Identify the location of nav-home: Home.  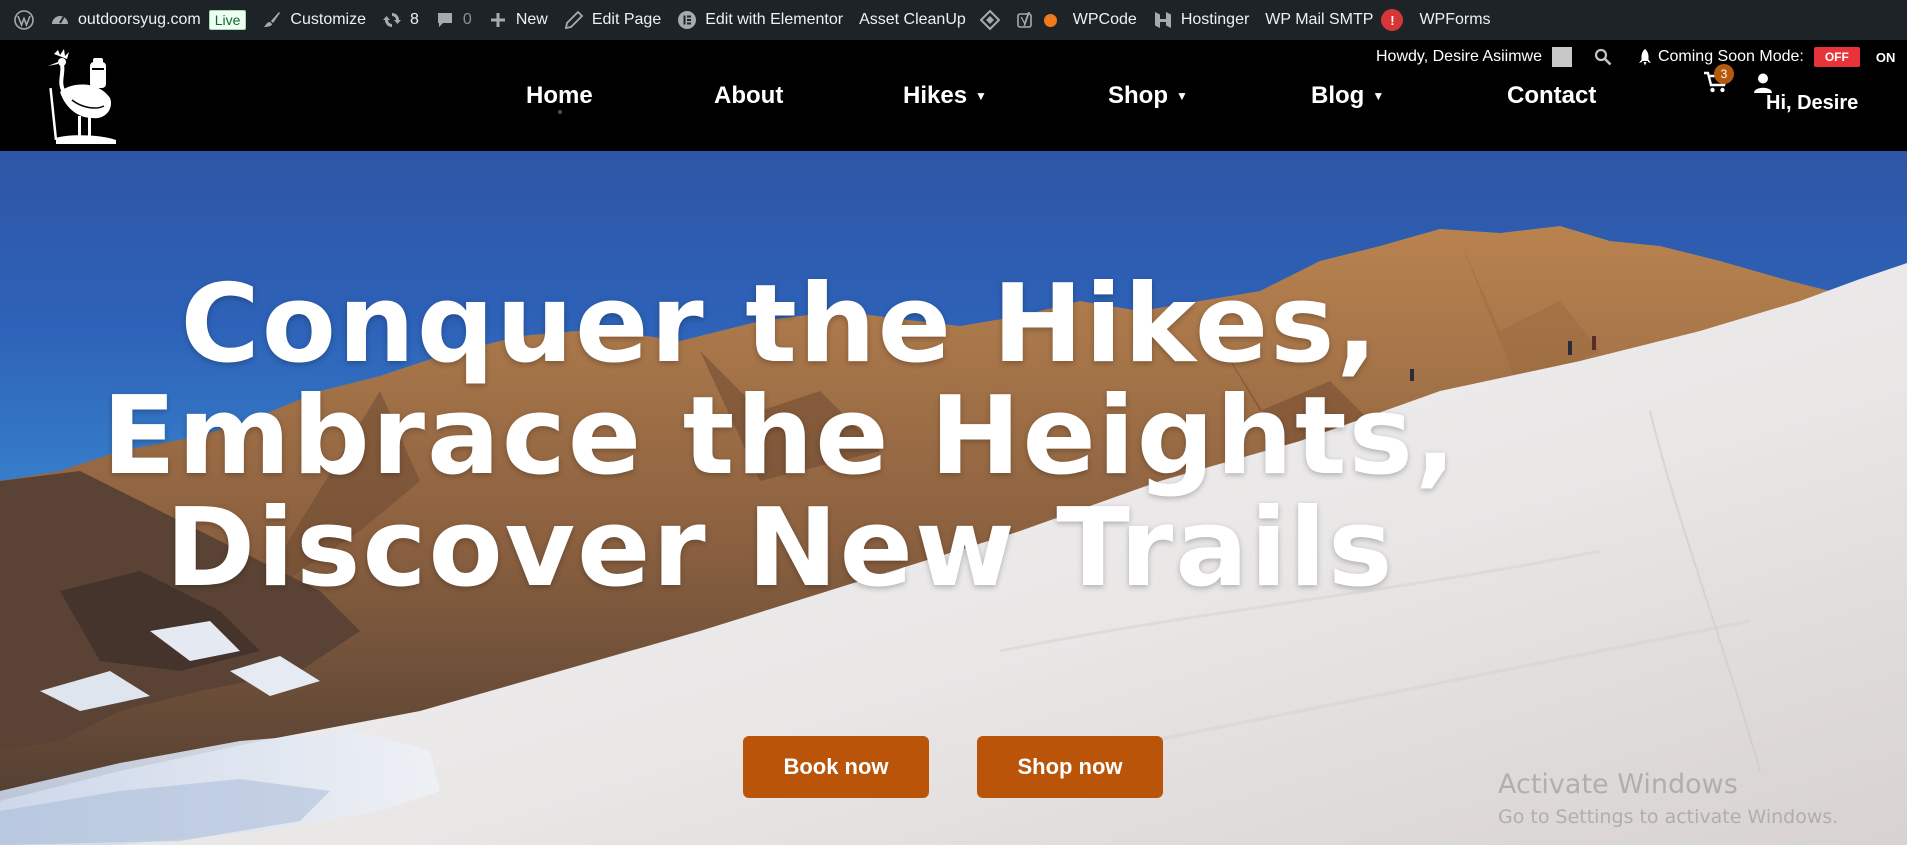
(559, 96).